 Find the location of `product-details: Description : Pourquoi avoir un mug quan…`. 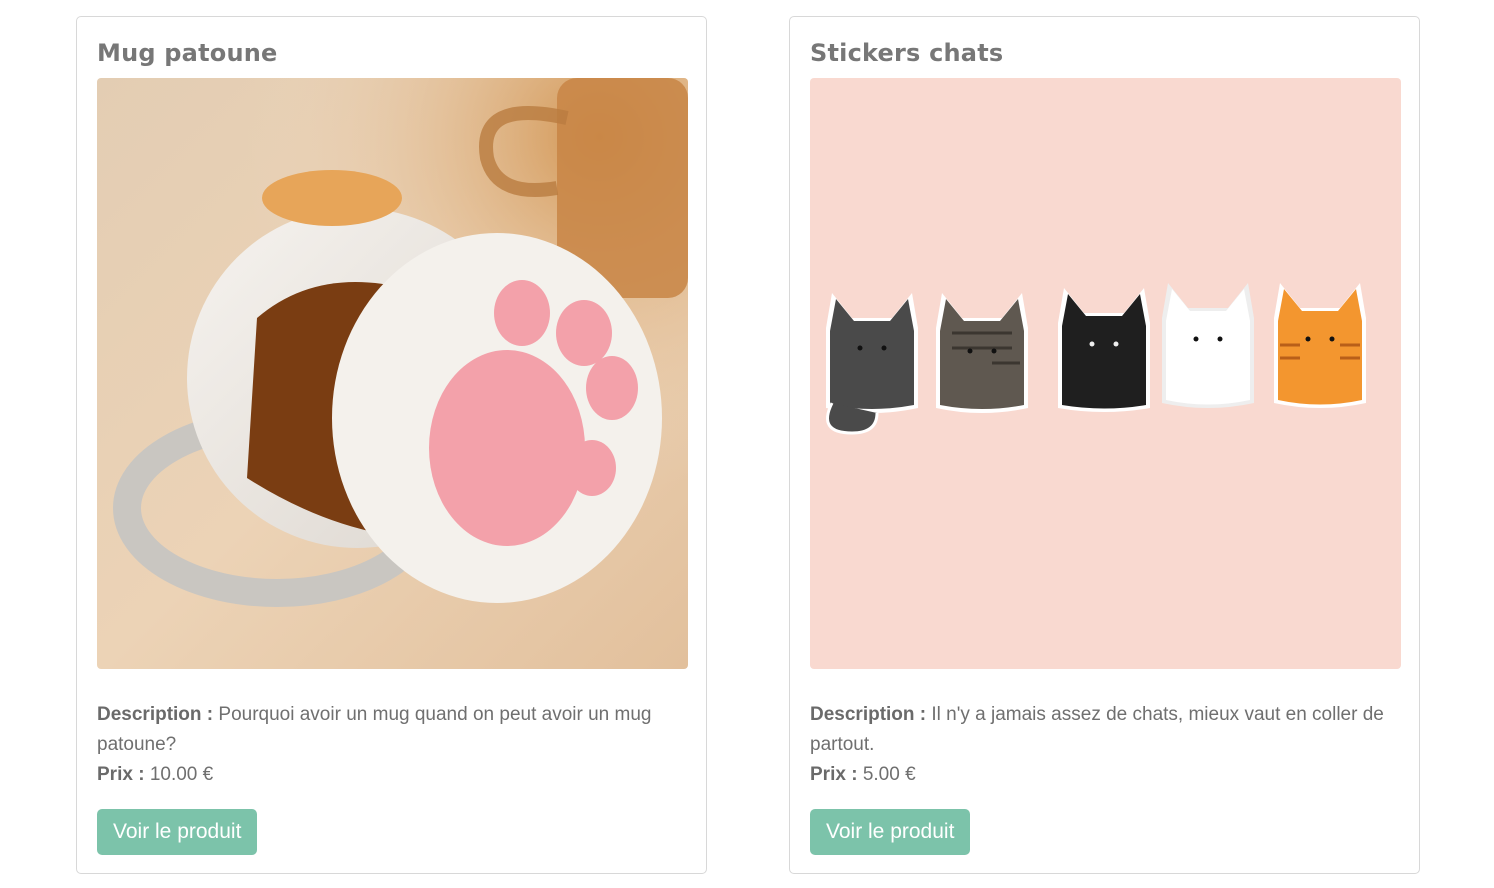

product-details: Description : Pourquoi avoir un mug quan… is located at coordinates (393, 745).